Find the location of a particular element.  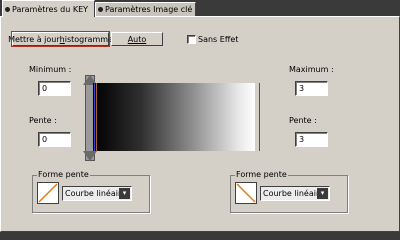

auto-button: Auto is located at coordinates (137, 39).